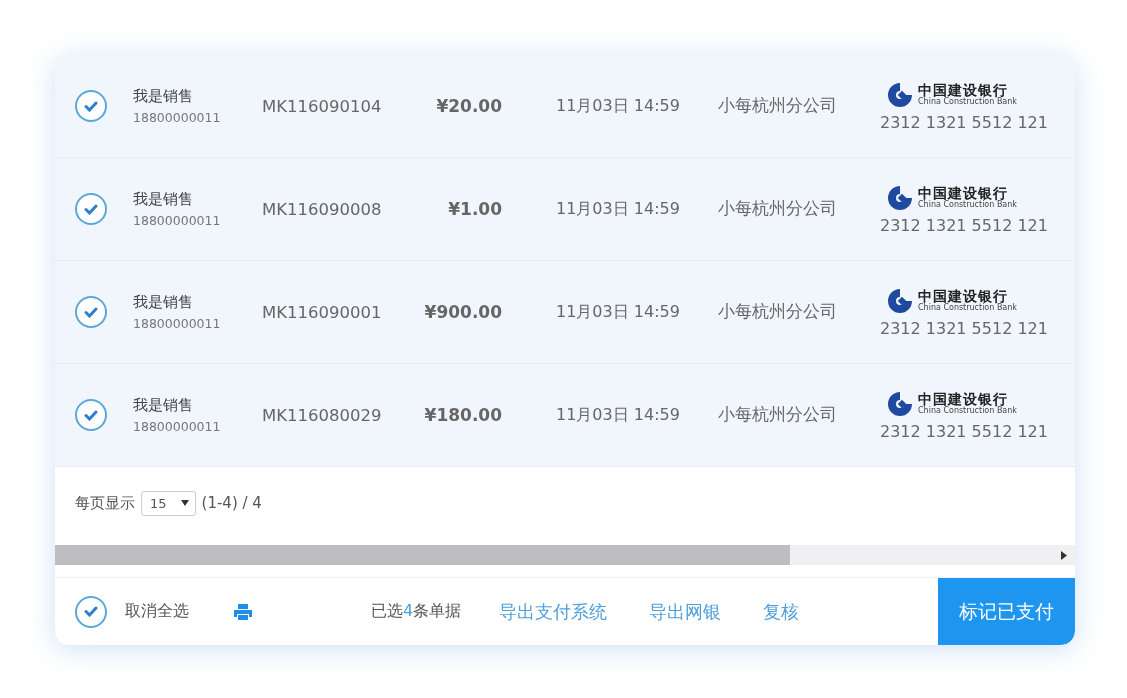 Image resolution: width=1127 pixels, height=698 pixels. I want to click on order-number: MK116090001, so click(322, 312).